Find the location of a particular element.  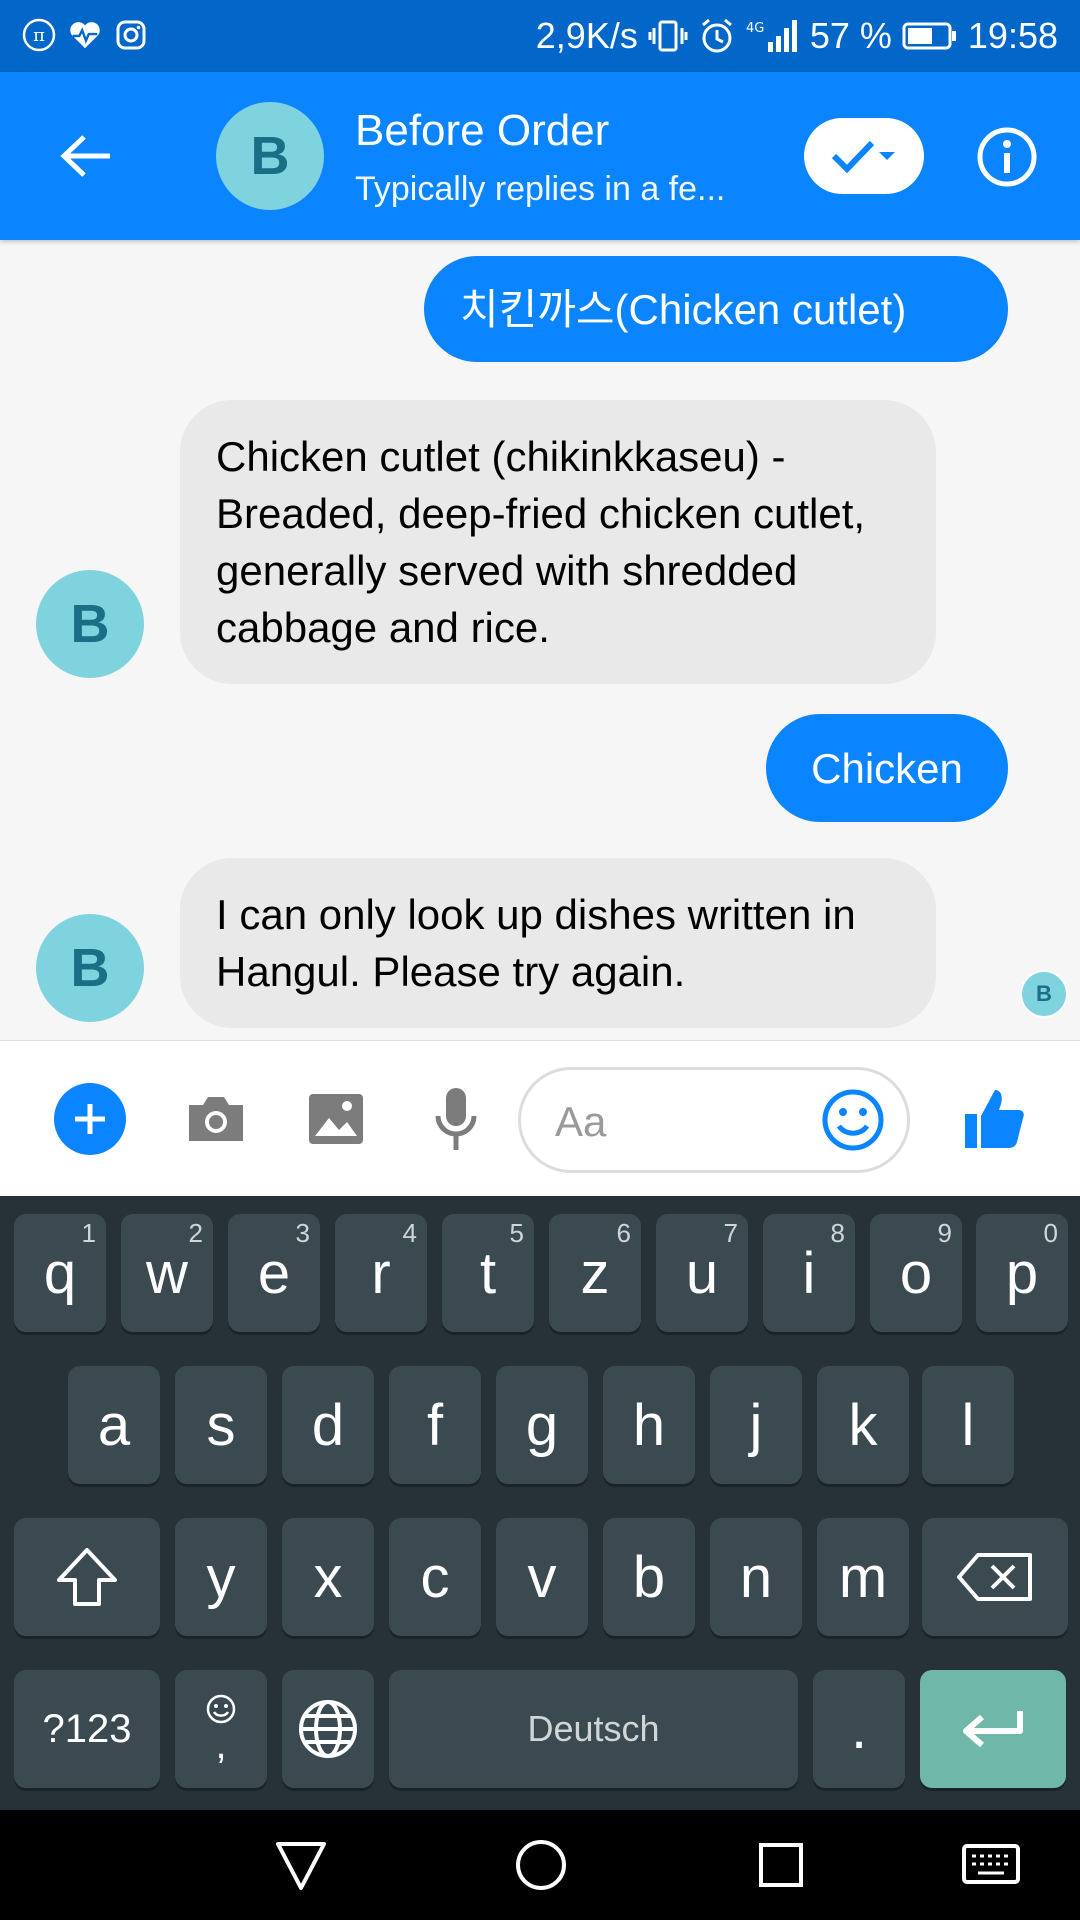

emoji-icon is located at coordinates (853, 1120).